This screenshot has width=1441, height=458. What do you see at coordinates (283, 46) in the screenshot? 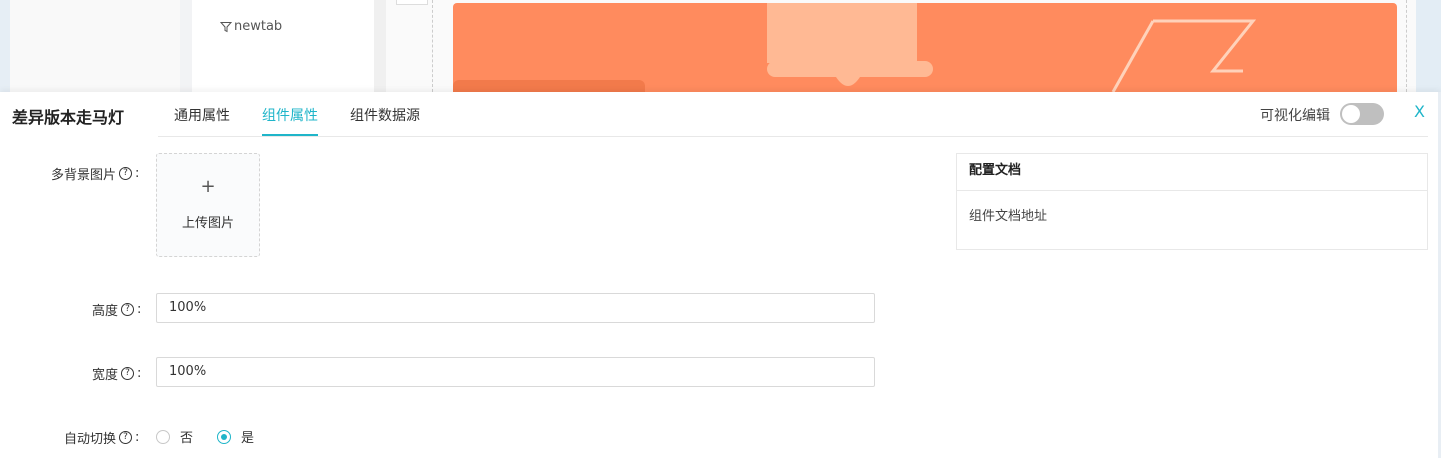
I see `layer-tree` at bounding box center [283, 46].